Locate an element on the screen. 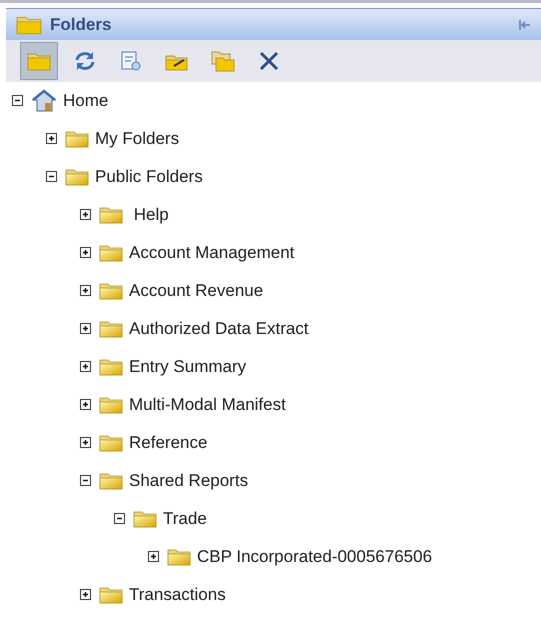  tree-item: Help is located at coordinates (149, 215).